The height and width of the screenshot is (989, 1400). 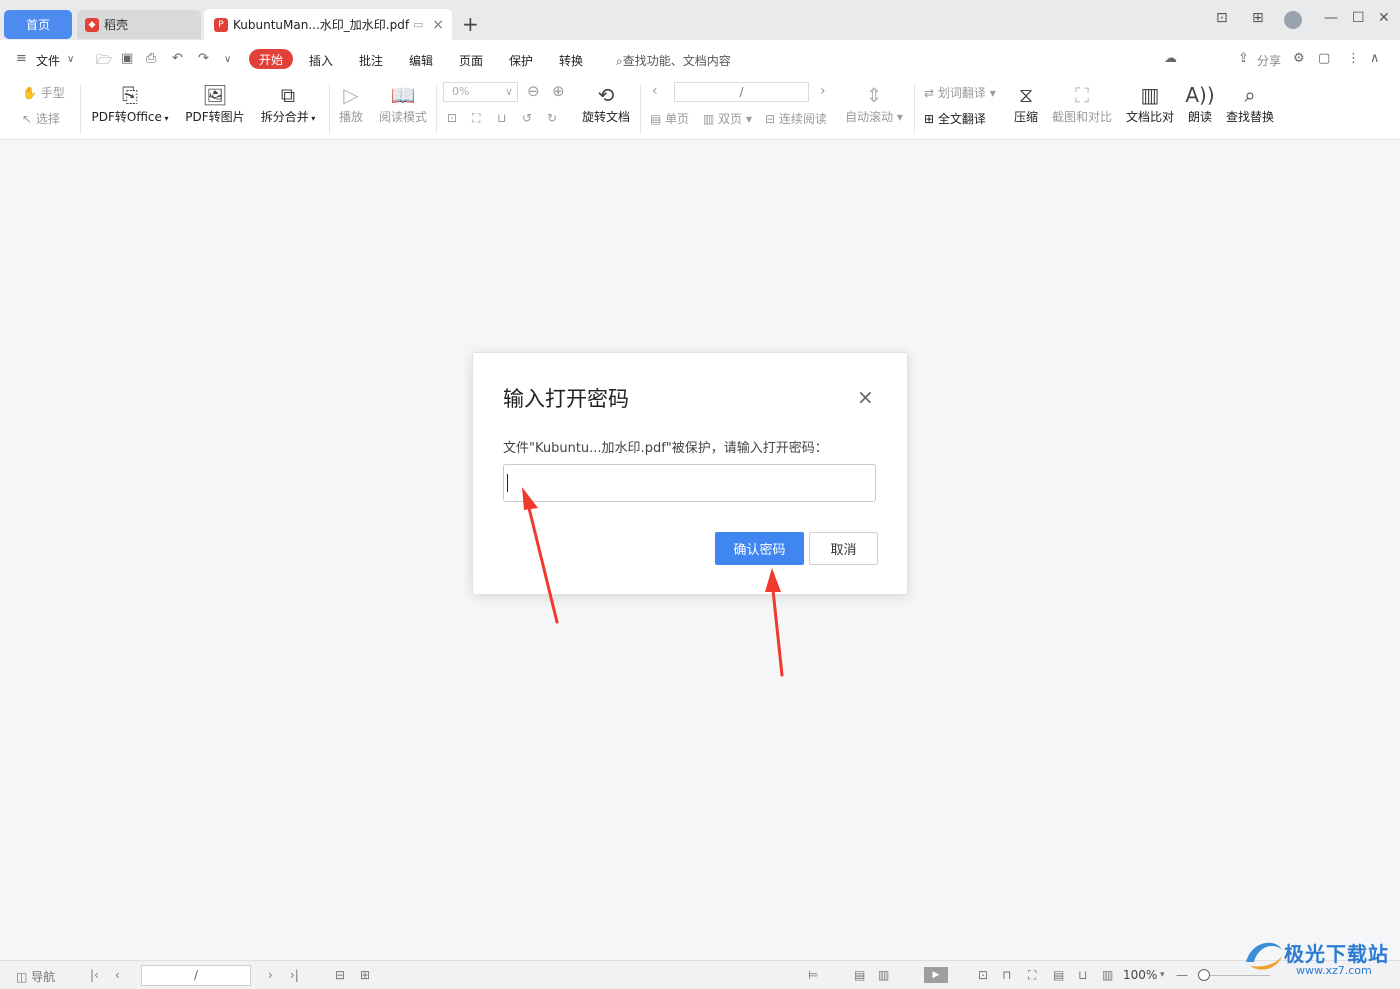 What do you see at coordinates (1006, 975) in the screenshot?
I see `fit-height-icon: ⊓` at bounding box center [1006, 975].